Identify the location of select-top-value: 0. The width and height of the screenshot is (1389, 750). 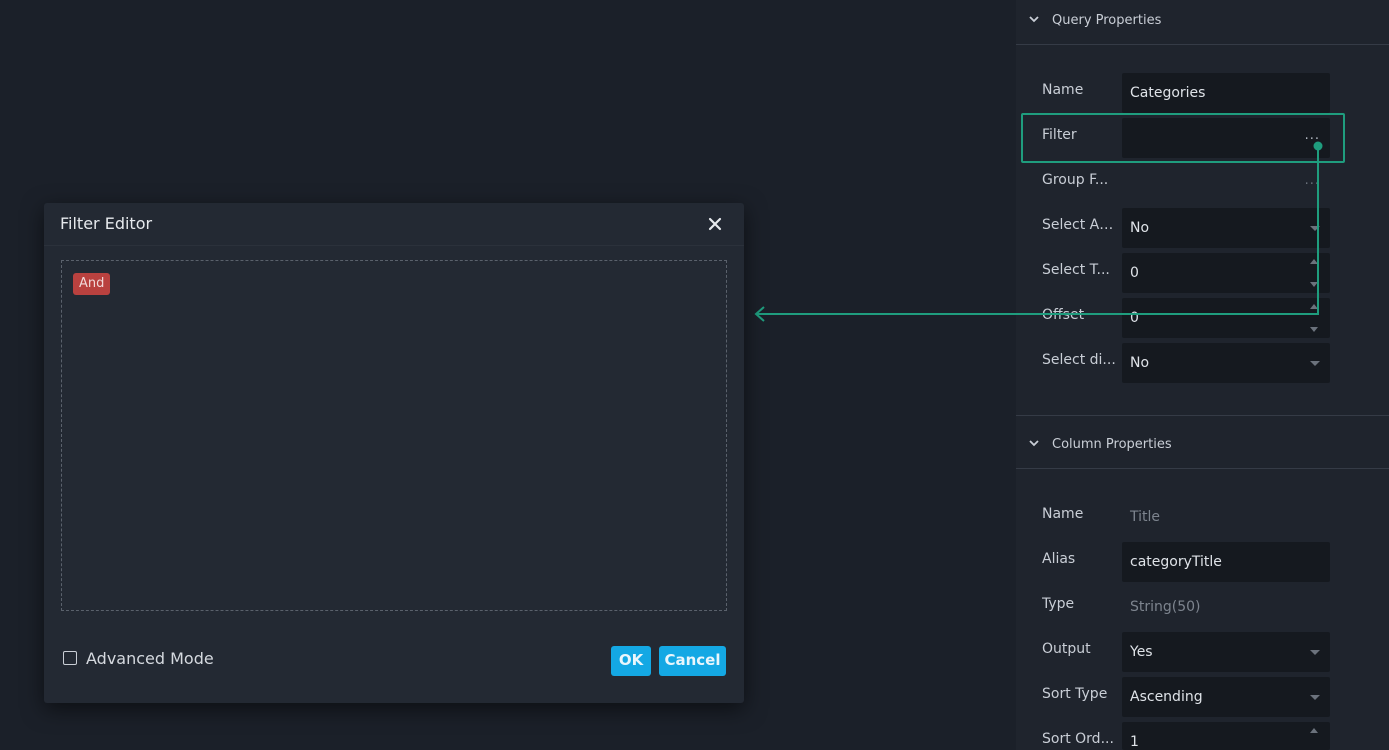
(1134, 273).